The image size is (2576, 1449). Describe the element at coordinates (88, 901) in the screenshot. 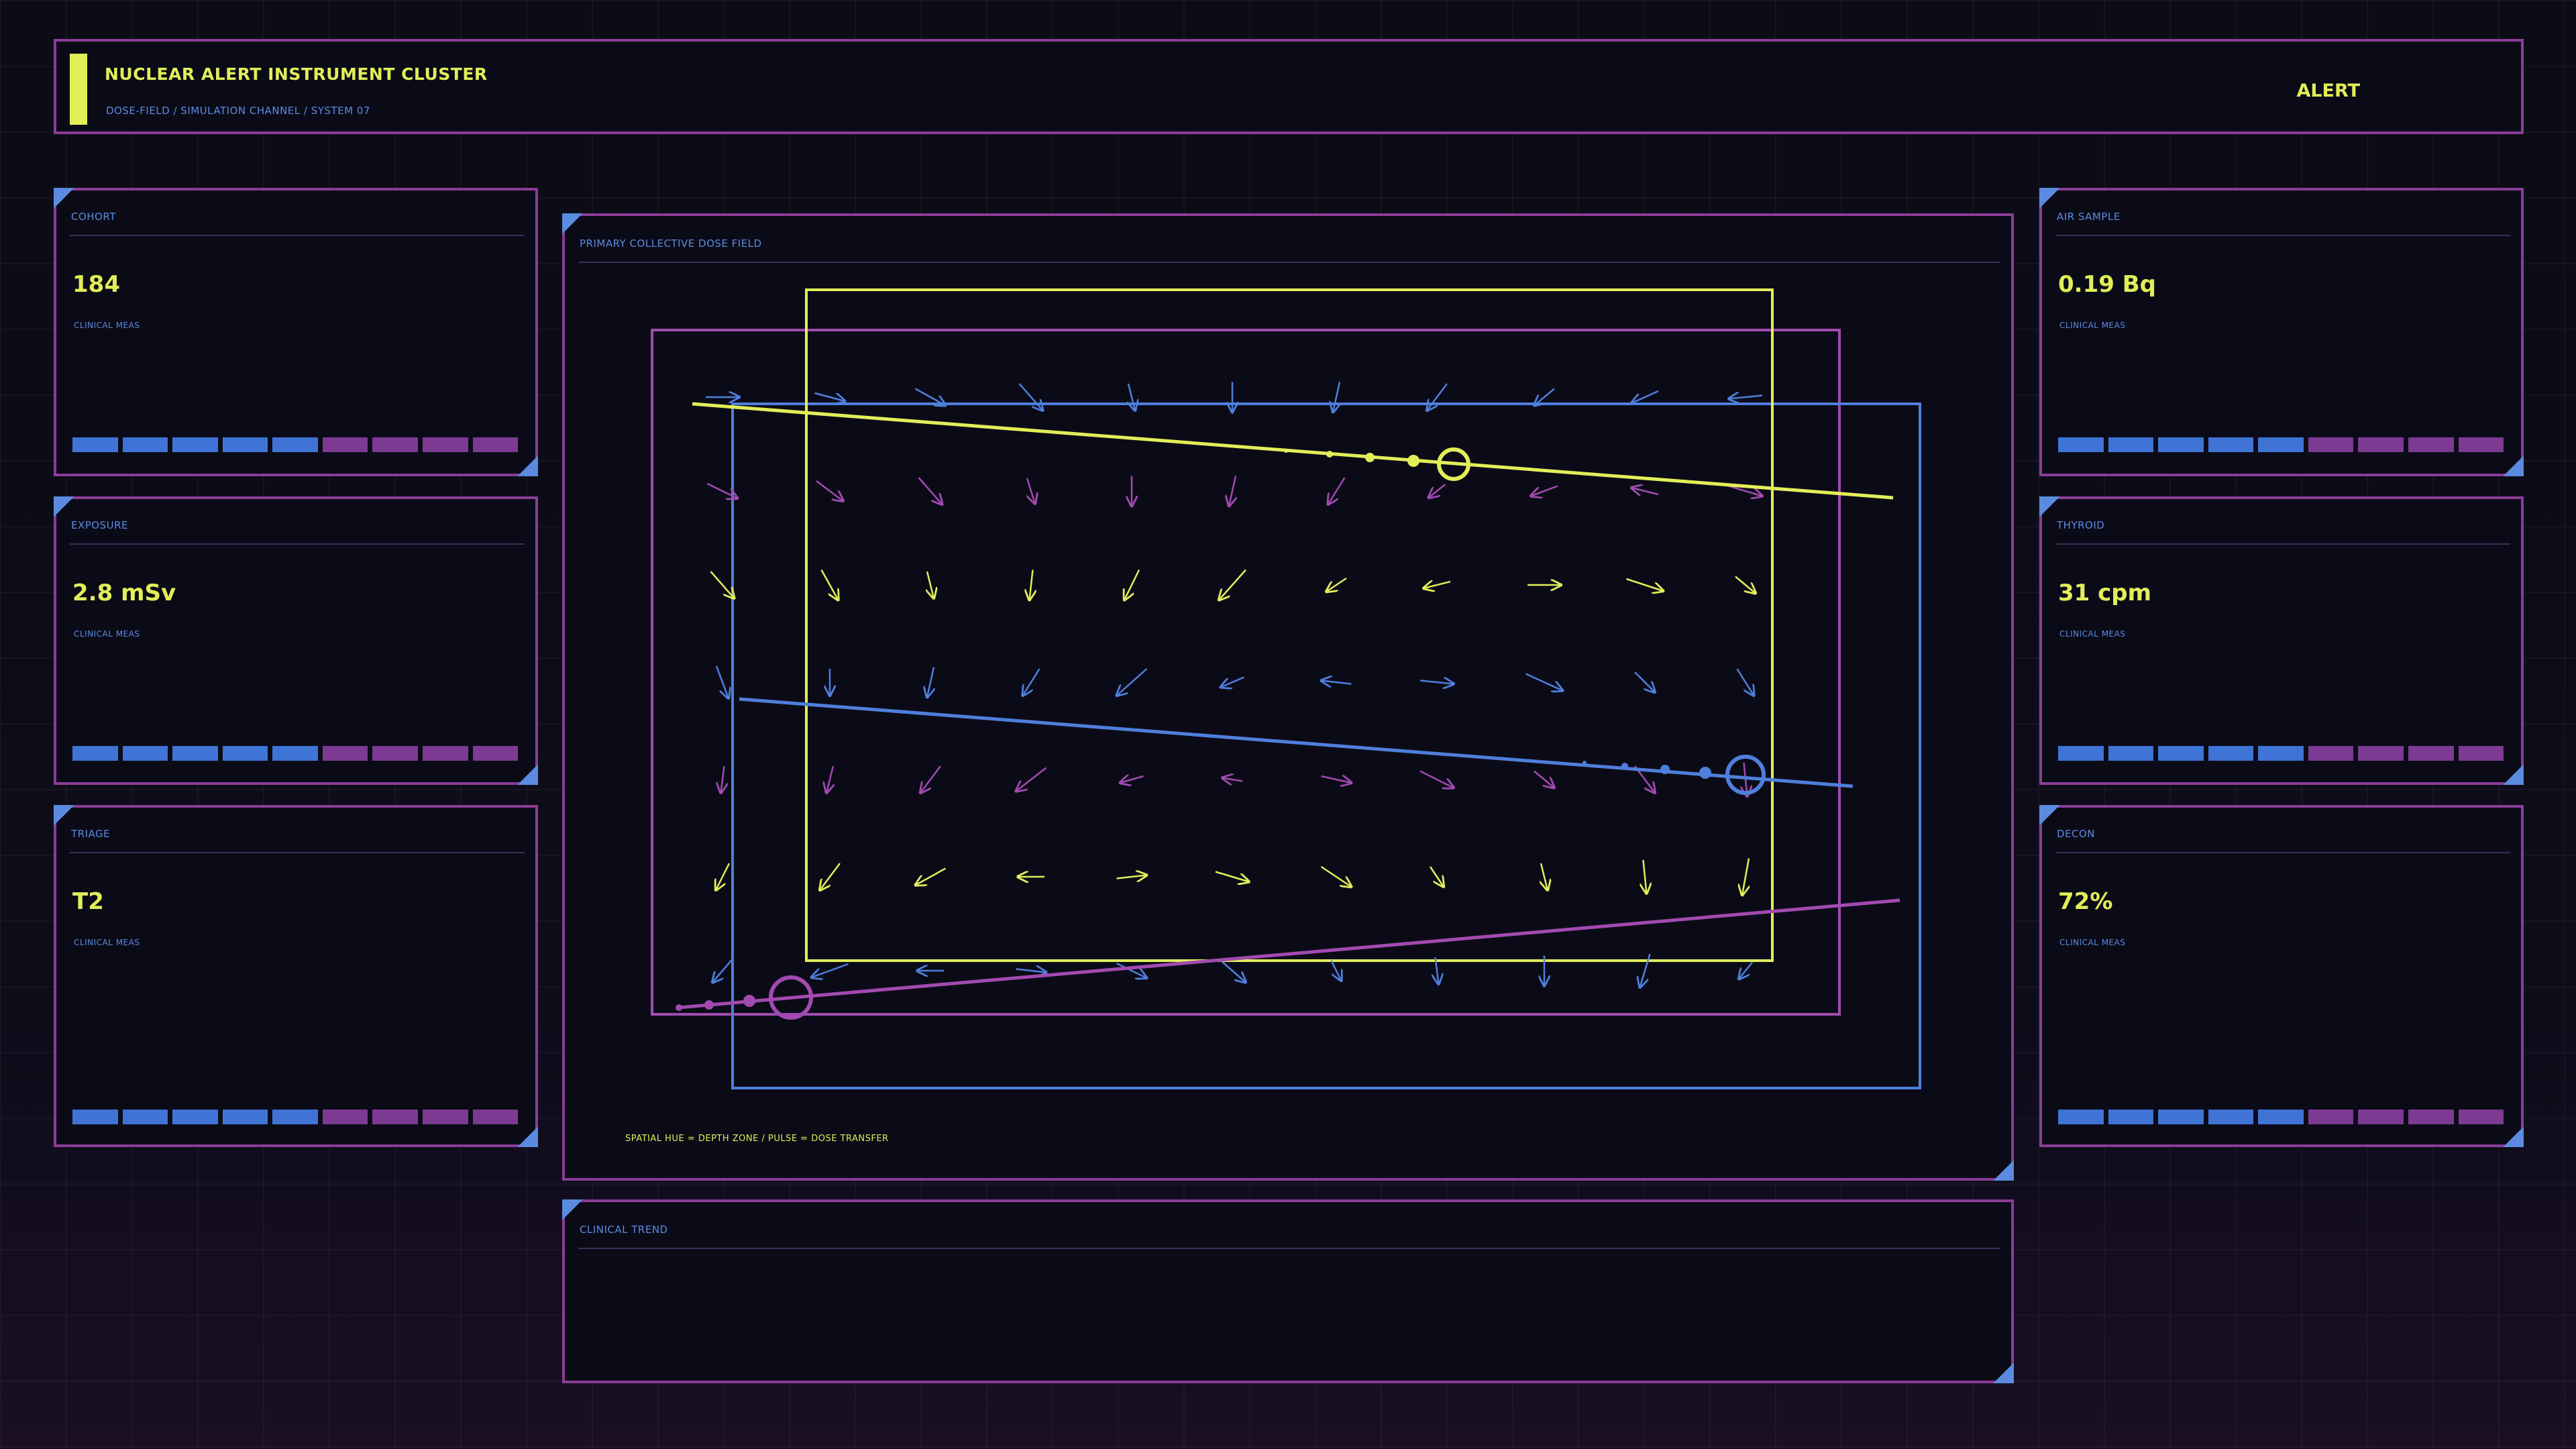

I see `card-value: T2` at that location.